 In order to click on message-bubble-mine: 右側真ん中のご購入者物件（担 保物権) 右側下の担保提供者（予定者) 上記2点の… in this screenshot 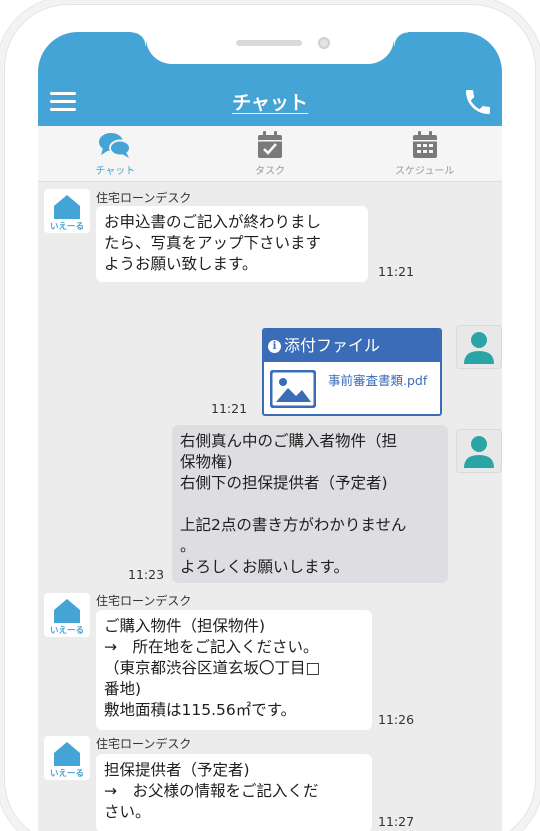, I will do `click(310, 504)`.